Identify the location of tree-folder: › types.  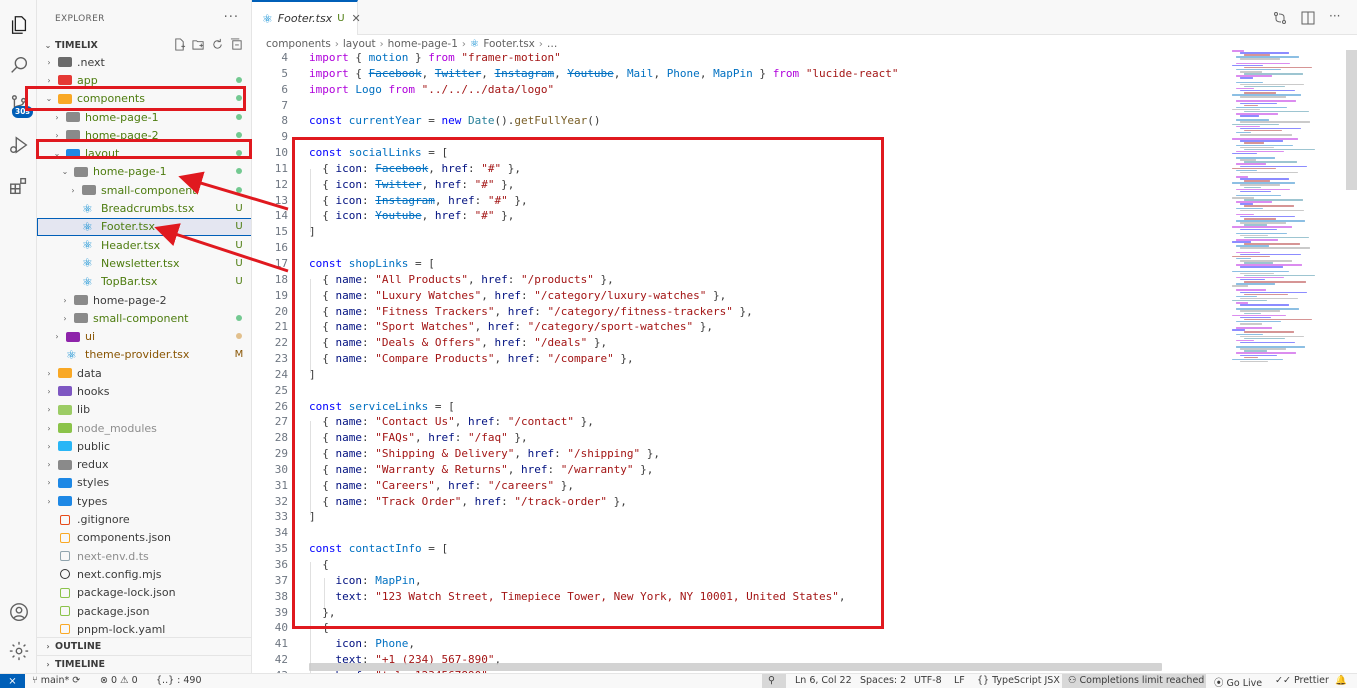
(144, 501).